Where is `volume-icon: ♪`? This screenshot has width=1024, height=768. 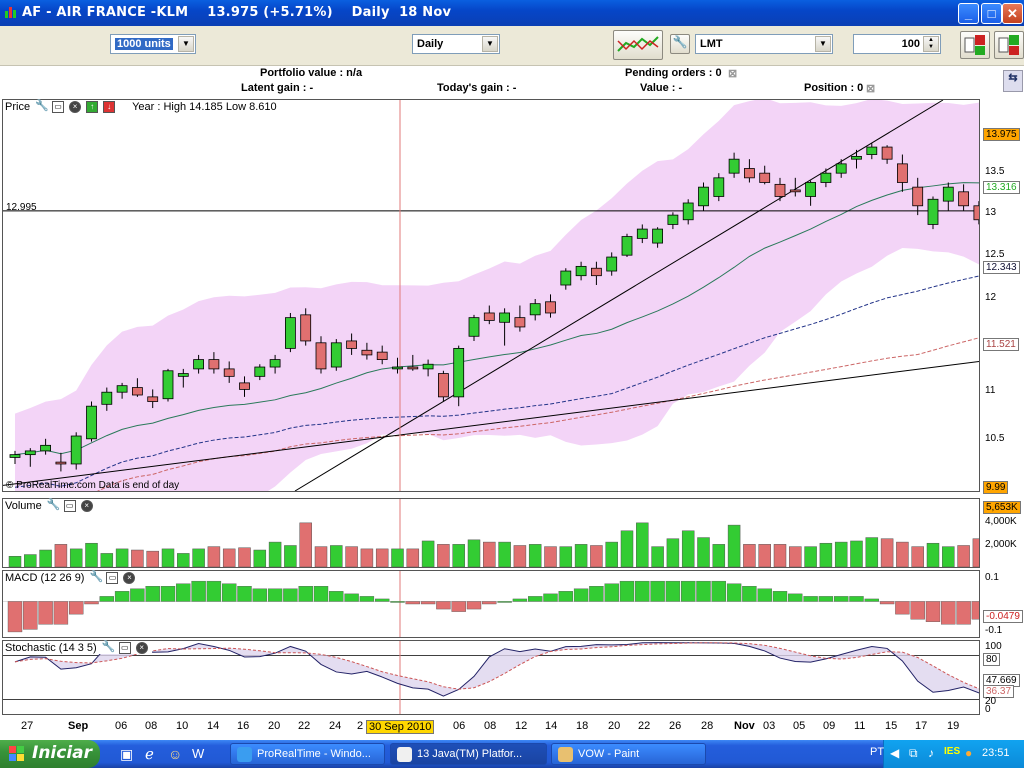 volume-icon: ♪ is located at coordinates (931, 753).